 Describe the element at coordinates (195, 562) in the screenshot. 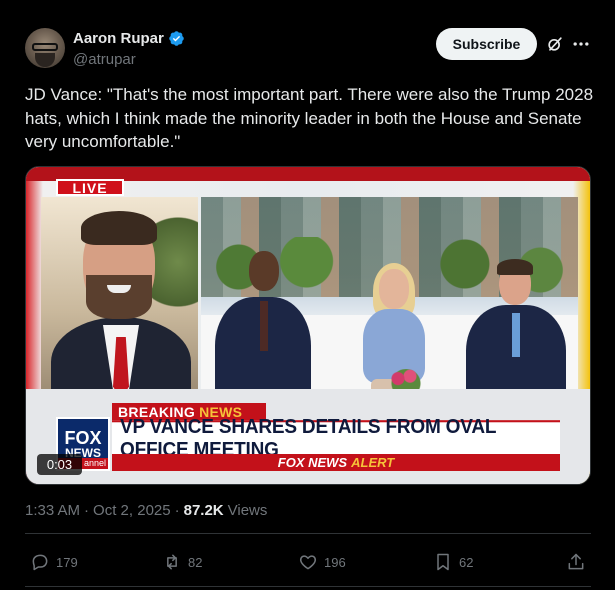

I see `repost-count: 82` at that location.